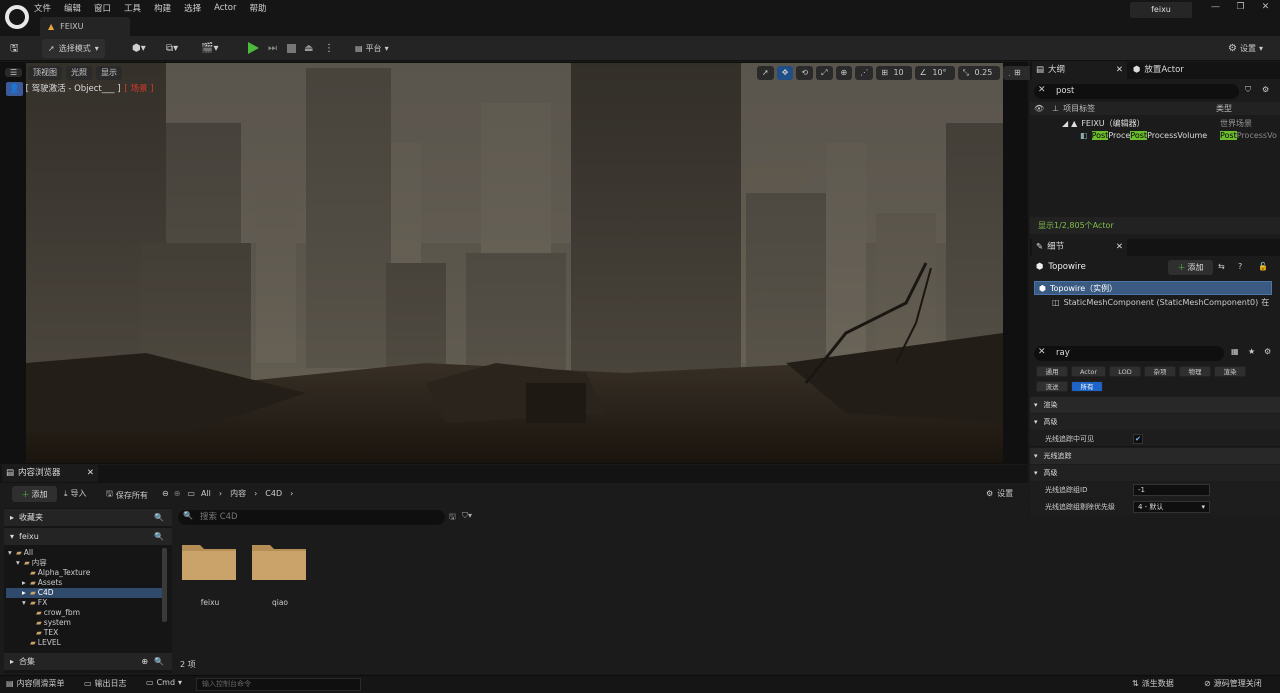 The height and width of the screenshot is (693, 1280). Describe the element at coordinates (1052, 386) in the screenshot. I see `filter-chip-streaming: 流送` at that location.